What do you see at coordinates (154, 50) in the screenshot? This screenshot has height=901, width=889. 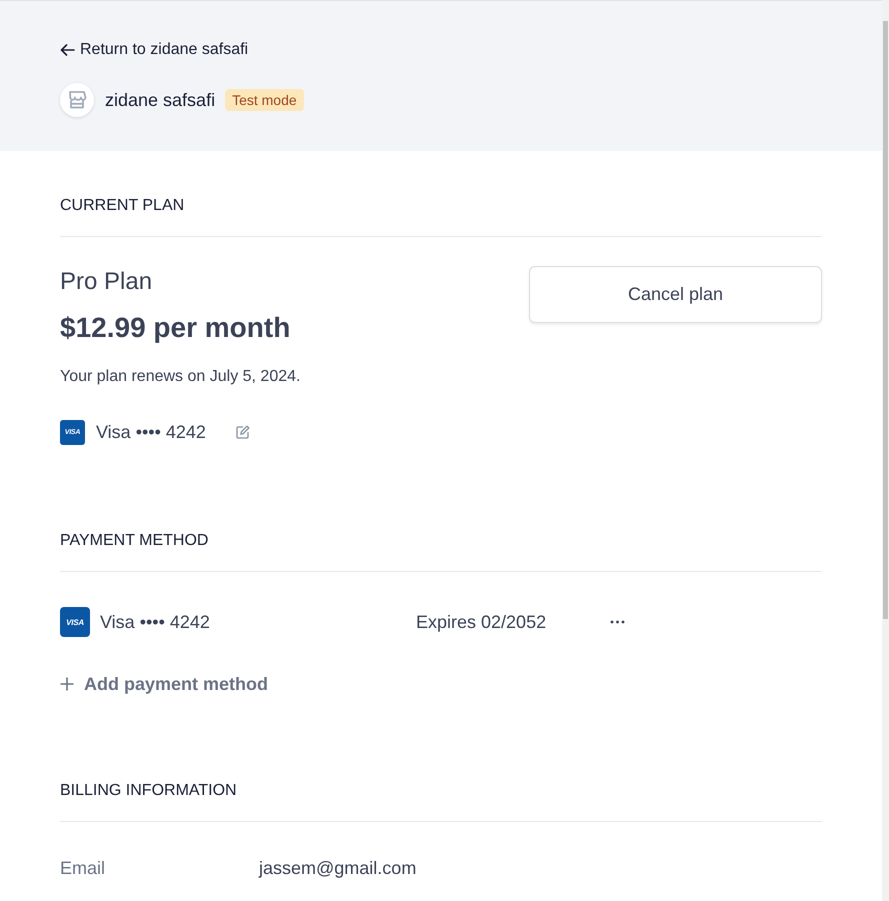 I see `back-link: Return to zidane safsafi` at bounding box center [154, 50].